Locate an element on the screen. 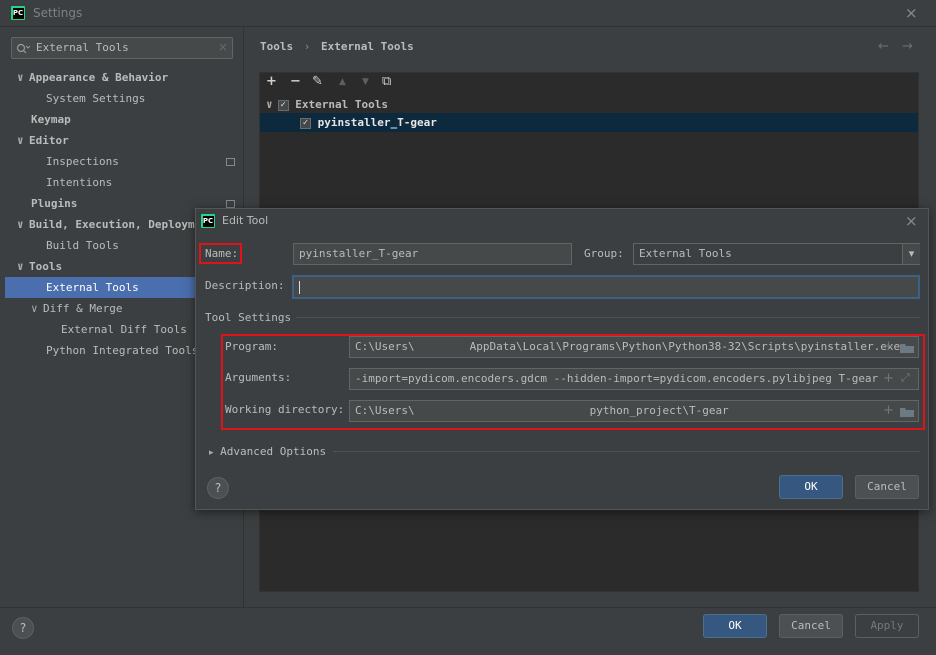 The height and width of the screenshot is (655, 936). window-titlebar: PC Settings × is located at coordinates (468, 13).